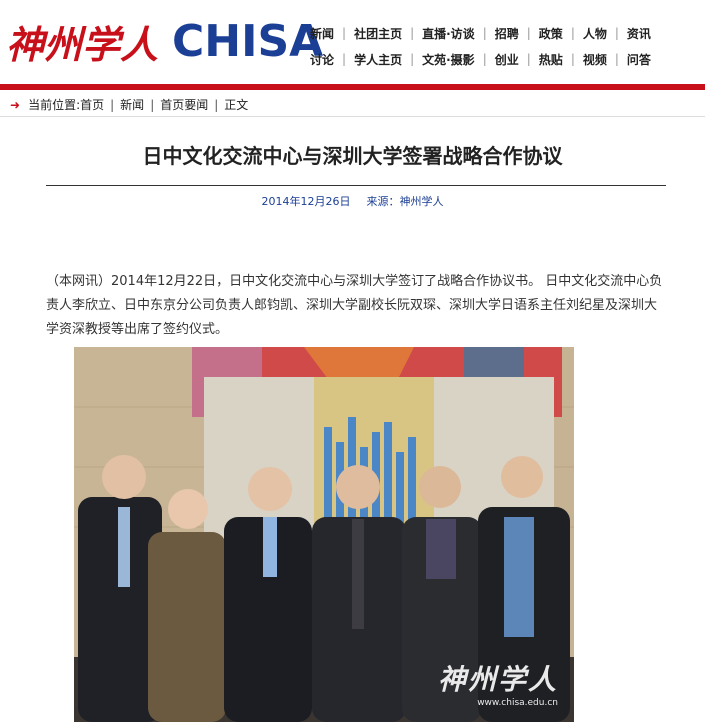  I want to click on photo-watermark: 神州学人 www.chisa.edu.cn, so click(498, 683).